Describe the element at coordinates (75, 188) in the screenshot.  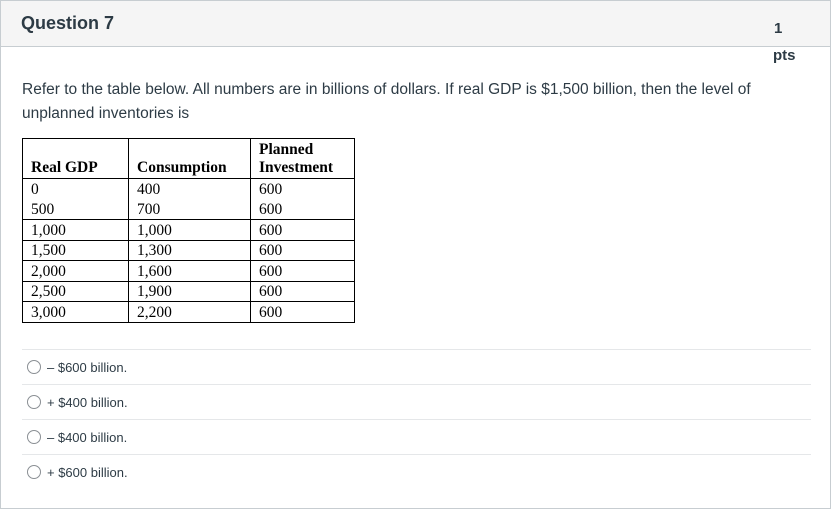
I see `table-cell: 0` at that location.